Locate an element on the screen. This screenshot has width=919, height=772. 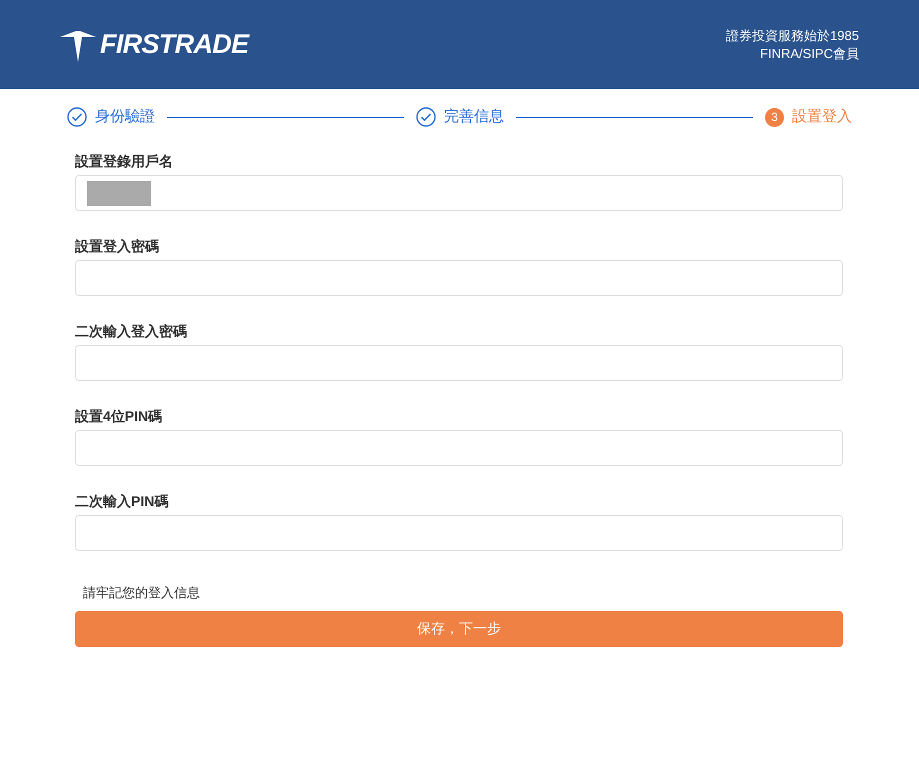
field-label: 二次輸入登入密碼 is located at coordinates (131, 331).